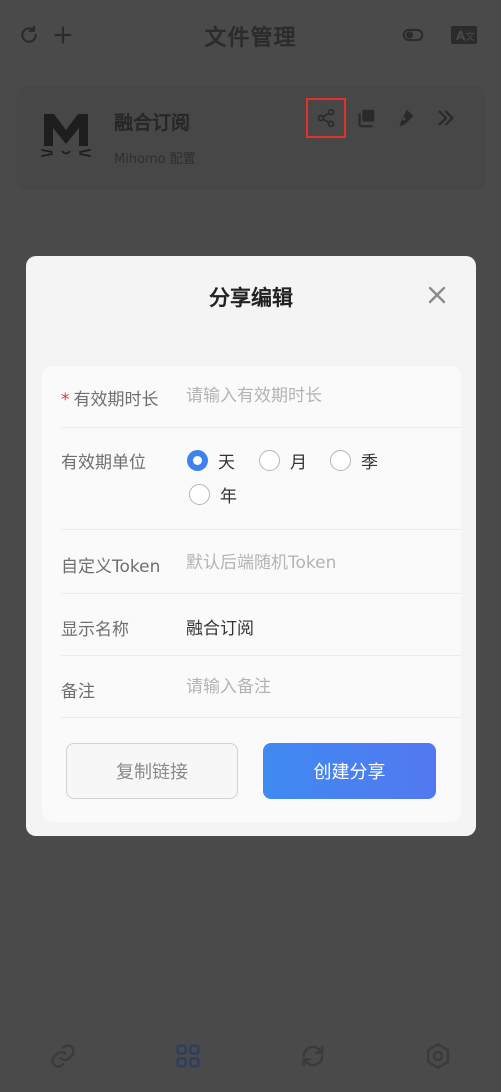 The width and height of the screenshot is (501, 1092). Describe the element at coordinates (63, 1056) in the screenshot. I see `link-icon` at that location.